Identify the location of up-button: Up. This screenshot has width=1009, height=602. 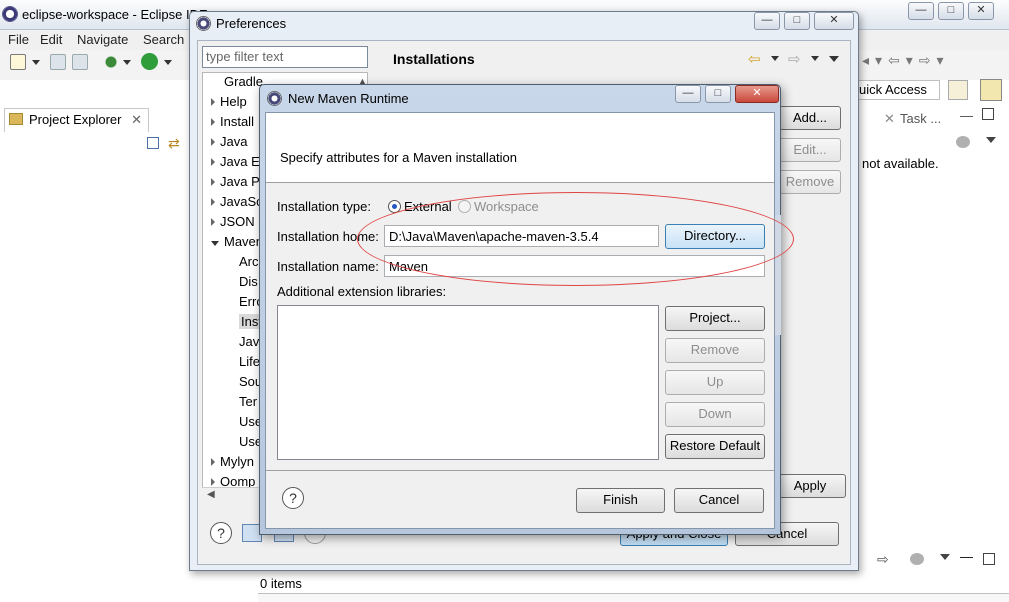
(715, 382).